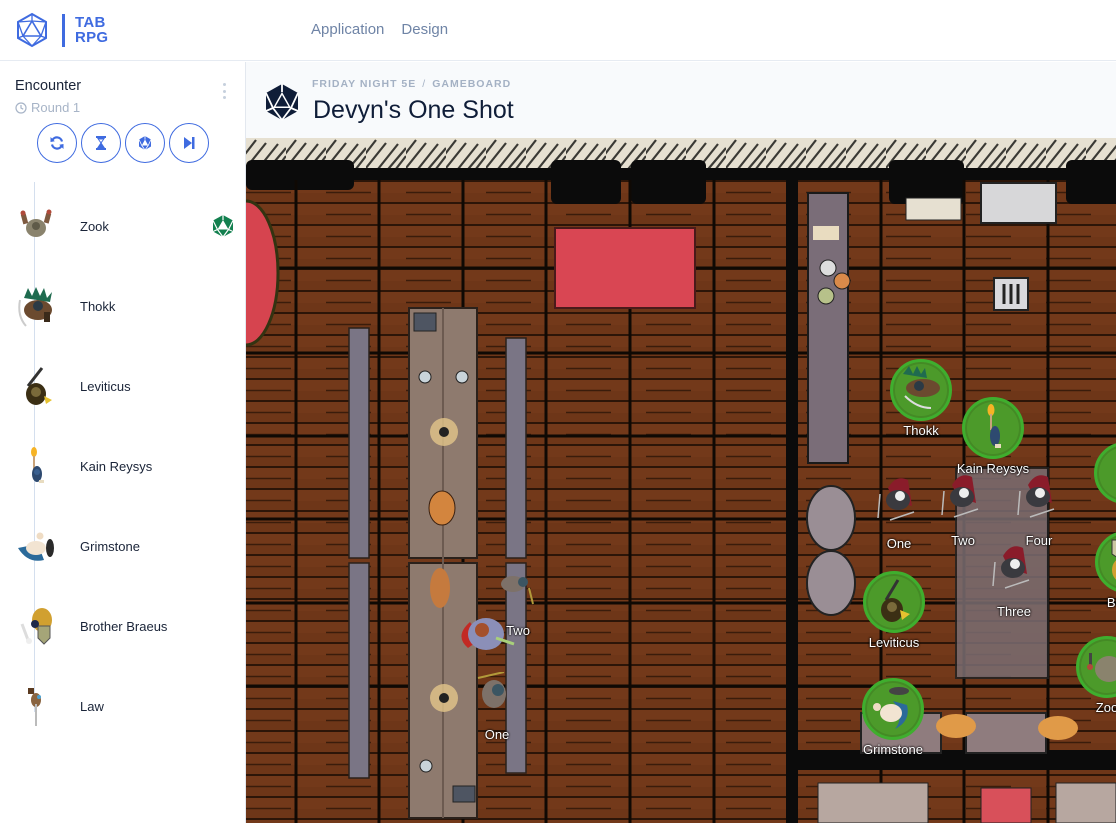 The width and height of the screenshot is (1116, 823). I want to click on breadcrumb: FRIDAY NIGHT 5E / GAMEBOARD, so click(411, 84).